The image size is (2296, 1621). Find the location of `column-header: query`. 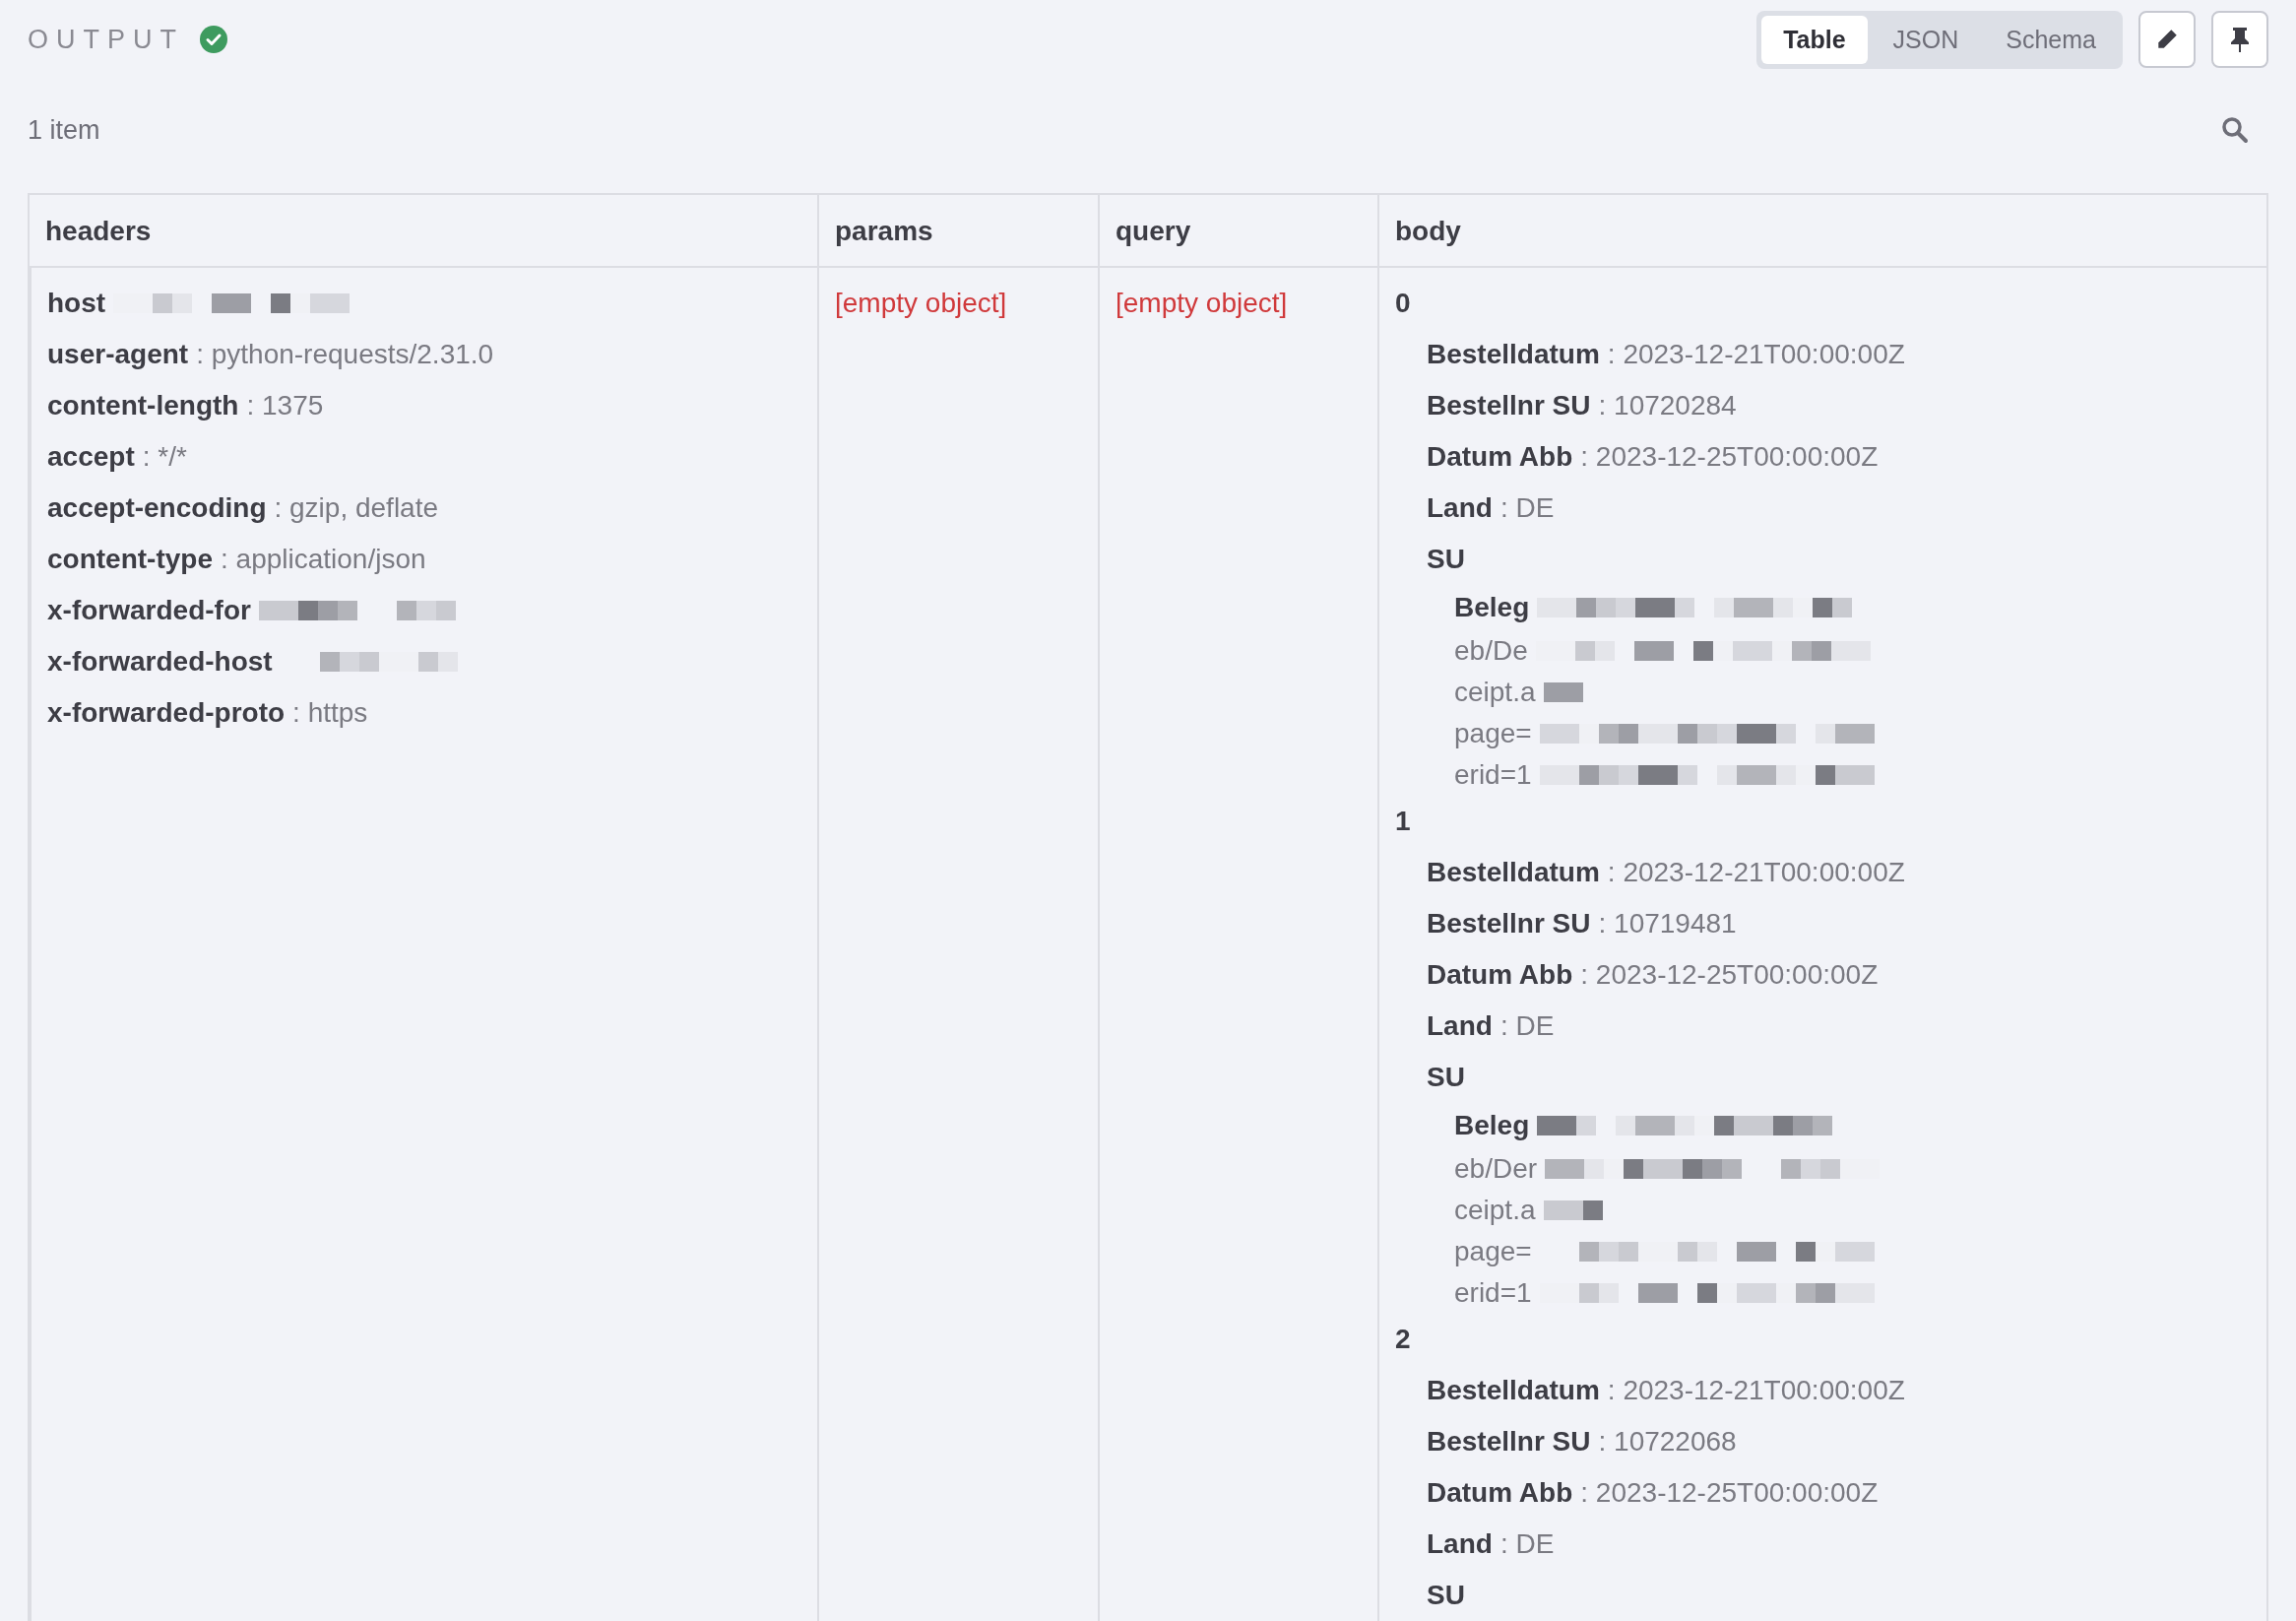

column-header: query is located at coordinates (1237, 232).